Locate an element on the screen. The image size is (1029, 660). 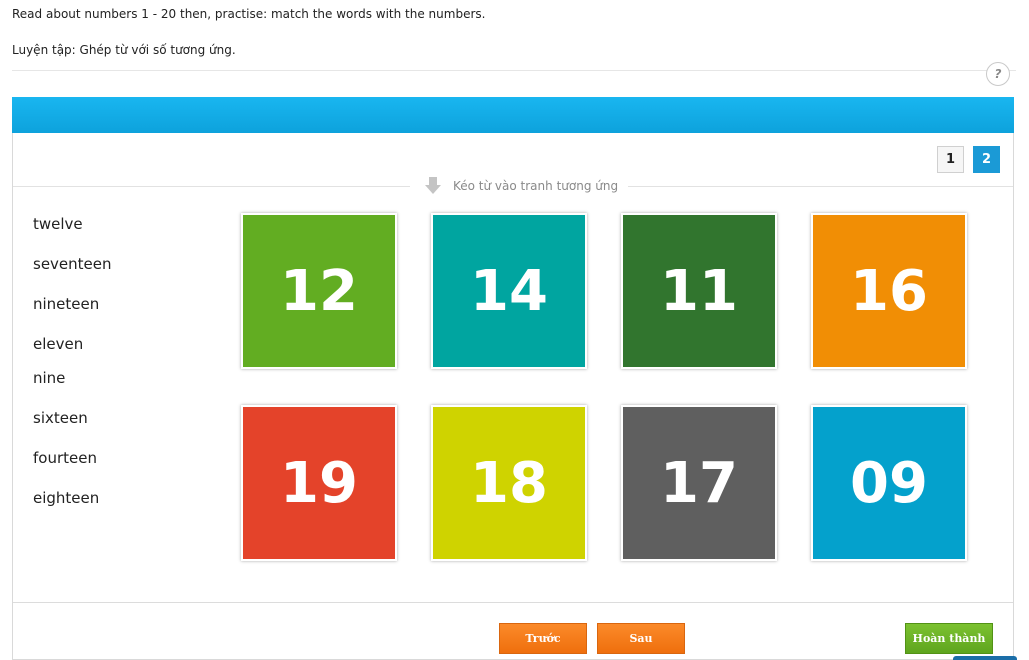
top-divider is located at coordinates (514, 70).